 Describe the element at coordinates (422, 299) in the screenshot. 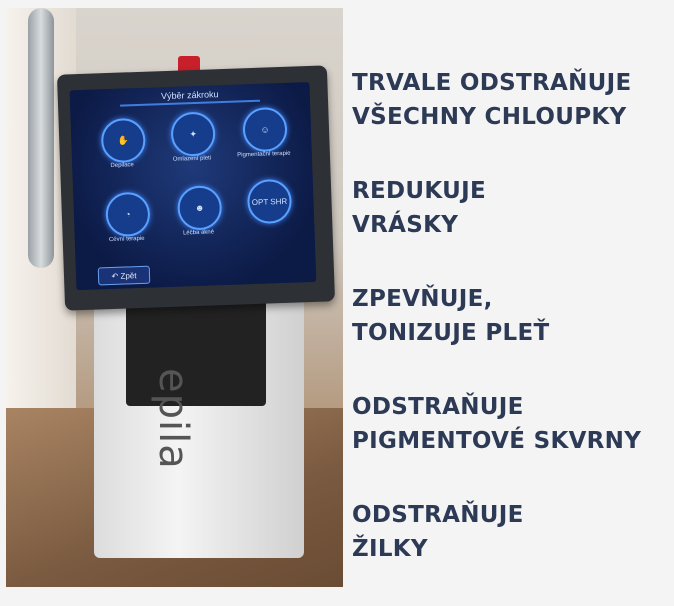

I see `claim-line: ZPEVŇUJE,` at that location.